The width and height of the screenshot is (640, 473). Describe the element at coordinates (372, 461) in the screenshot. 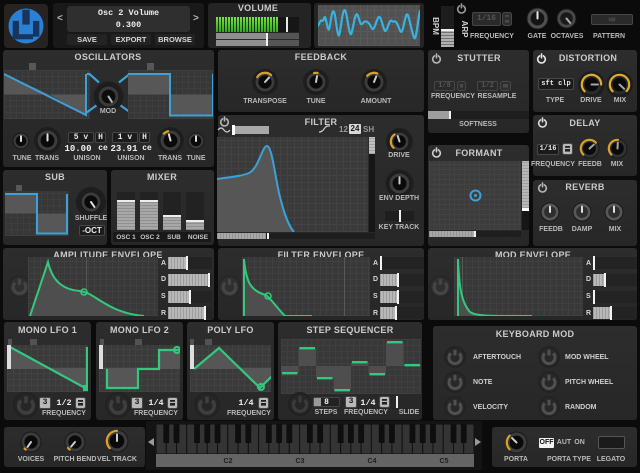

I see `svg-text: C4` at that location.